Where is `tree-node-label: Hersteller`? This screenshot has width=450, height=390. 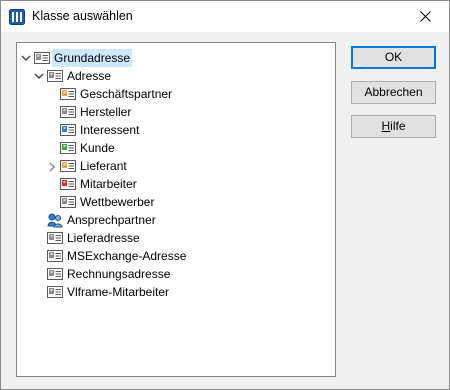 tree-node-label: Hersteller is located at coordinates (106, 112).